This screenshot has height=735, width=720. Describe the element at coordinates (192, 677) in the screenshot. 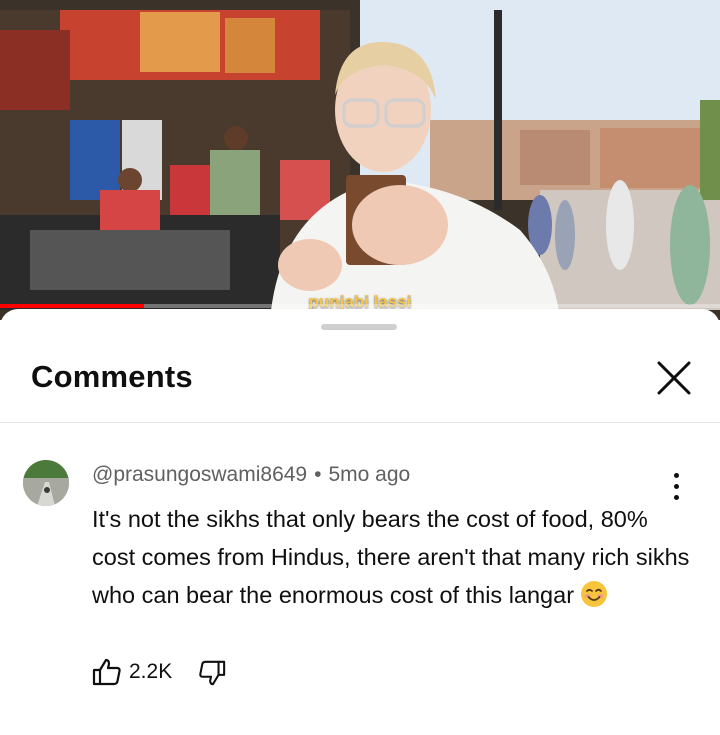

I see `comment-actions: 2.2K` at that location.